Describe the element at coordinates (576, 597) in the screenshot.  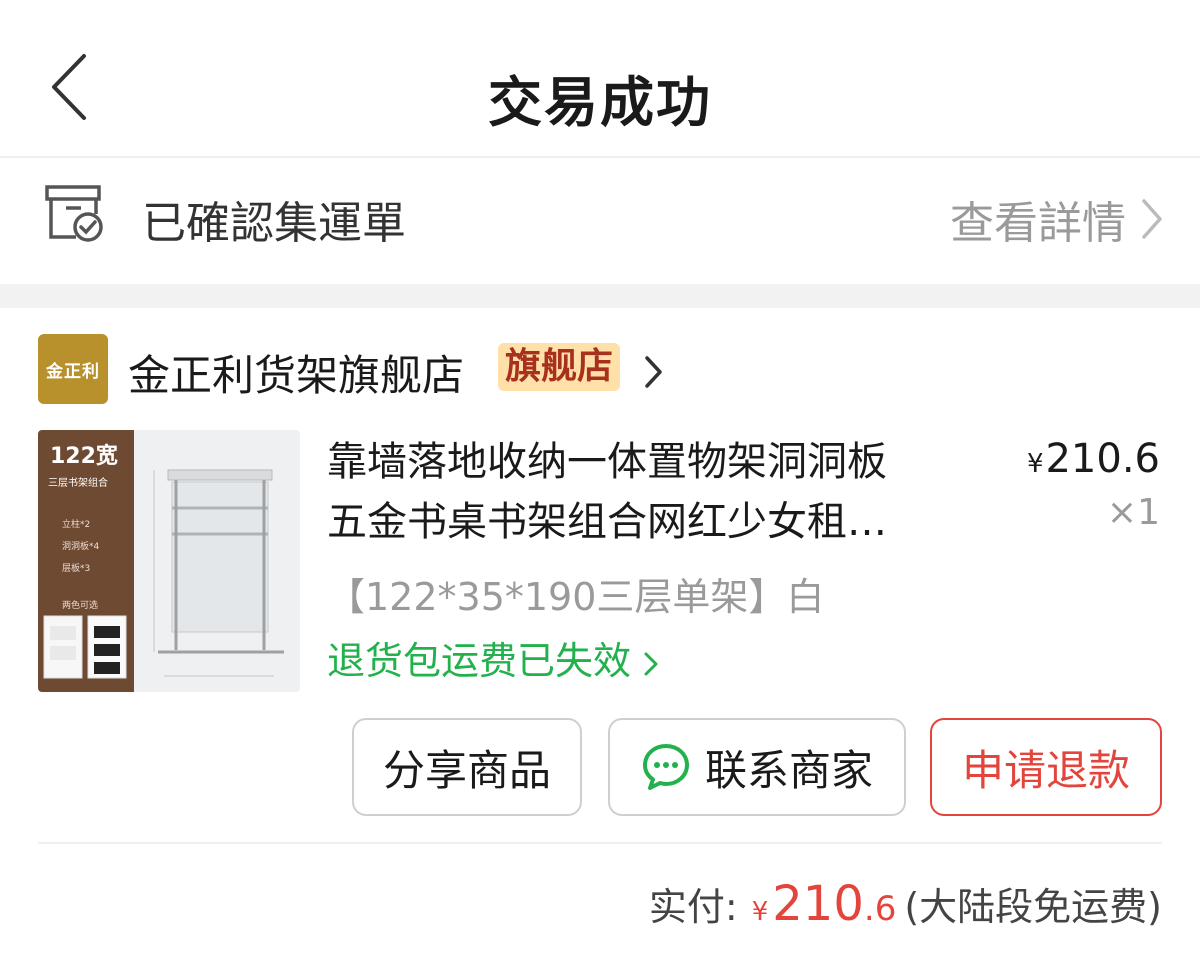
I see `sku-spec: 【122*35*190三层单架】白` at that location.